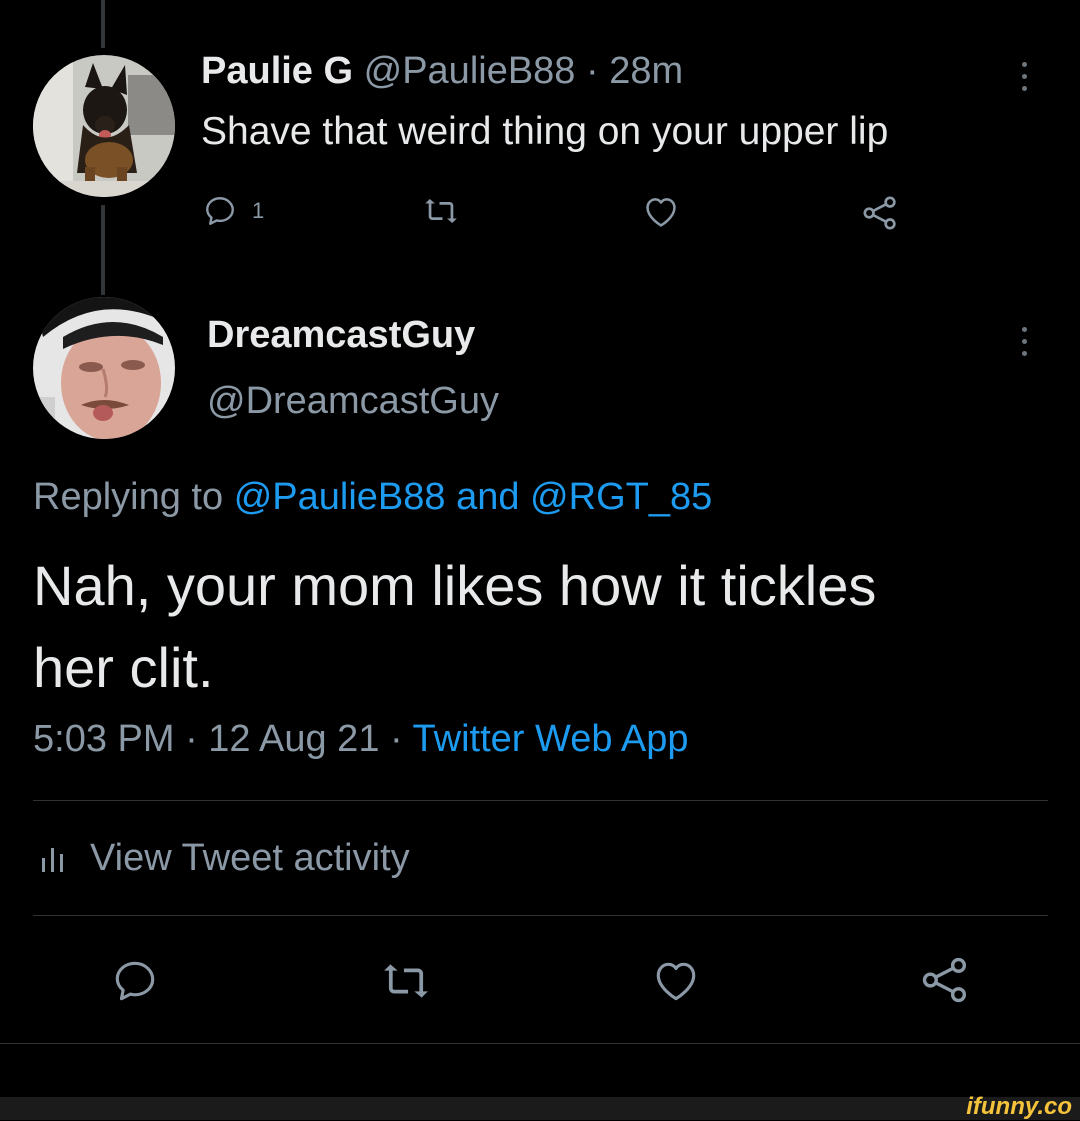 The width and height of the screenshot is (1080, 1121). I want to click on dreamcastguy-avatar, so click(104, 368).